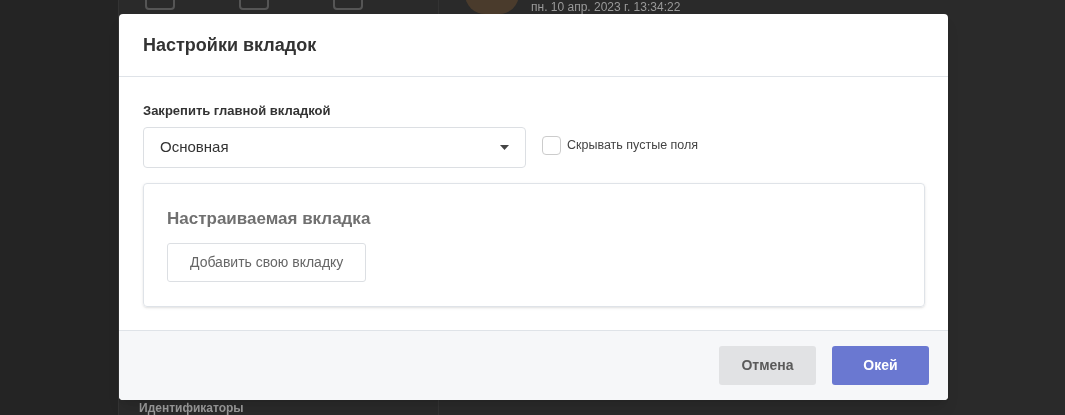 This screenshot has height=415, width=1065. I want to click on caret-icon, so click(504, 147).